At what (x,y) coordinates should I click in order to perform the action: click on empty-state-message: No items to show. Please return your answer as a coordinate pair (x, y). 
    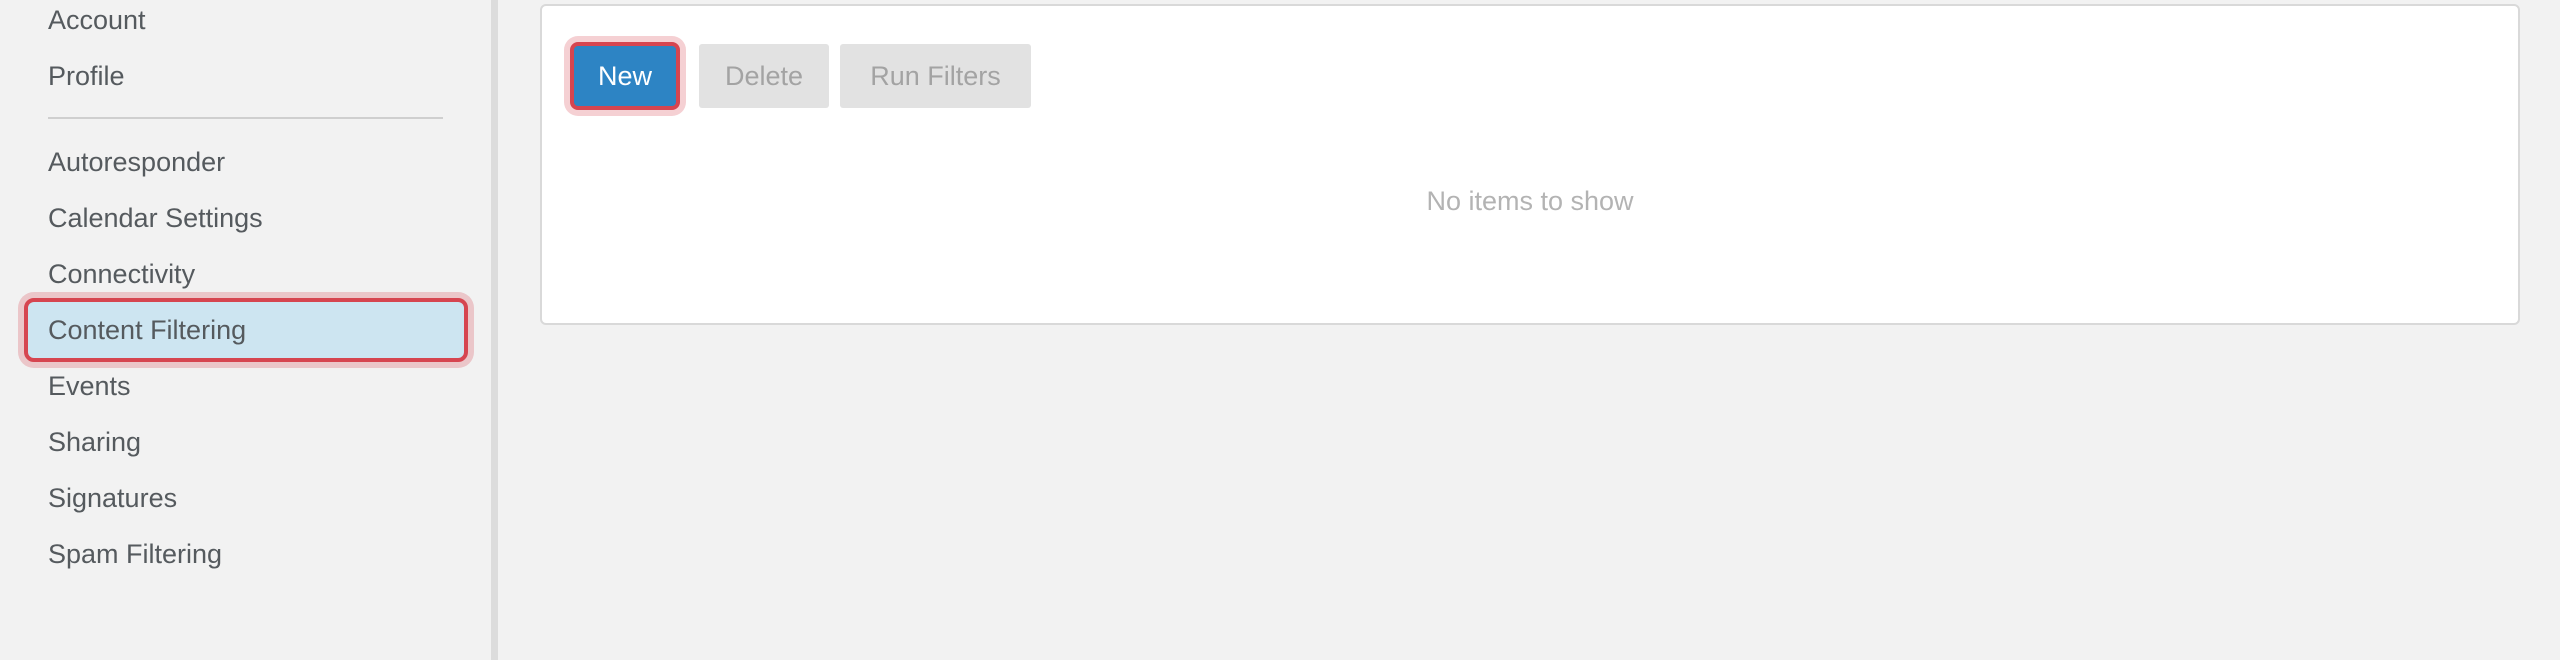
    Looking at the image, I should click on (1530, 201).